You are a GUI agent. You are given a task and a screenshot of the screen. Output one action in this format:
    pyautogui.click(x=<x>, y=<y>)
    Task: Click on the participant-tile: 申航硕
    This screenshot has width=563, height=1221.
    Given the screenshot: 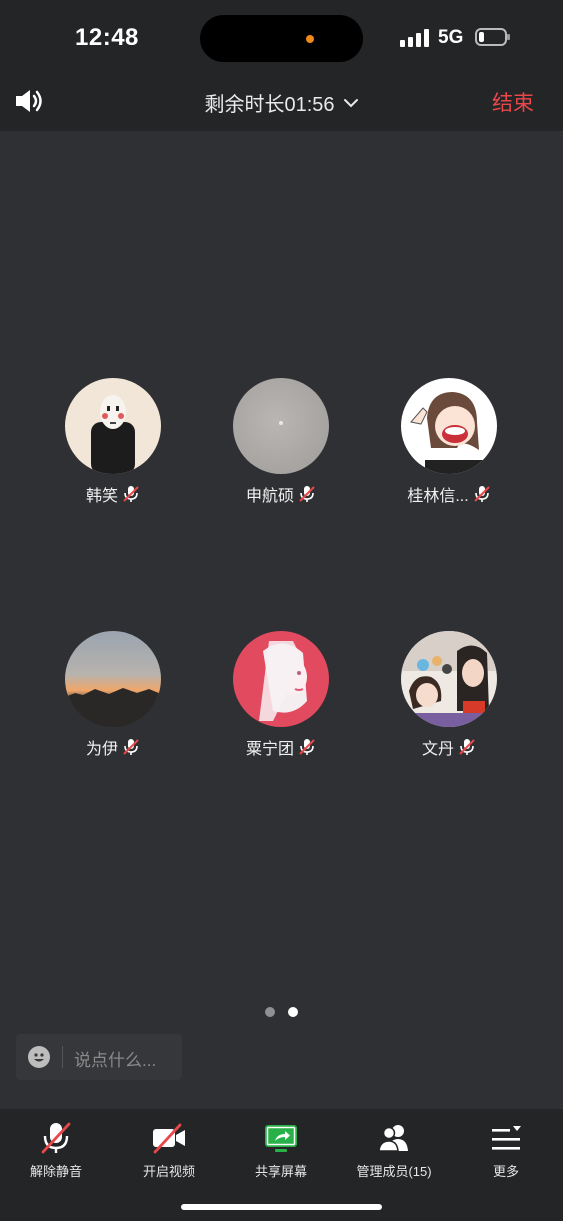 What is the action you would take?
    pyautogui.click(x=281, y=442)
    